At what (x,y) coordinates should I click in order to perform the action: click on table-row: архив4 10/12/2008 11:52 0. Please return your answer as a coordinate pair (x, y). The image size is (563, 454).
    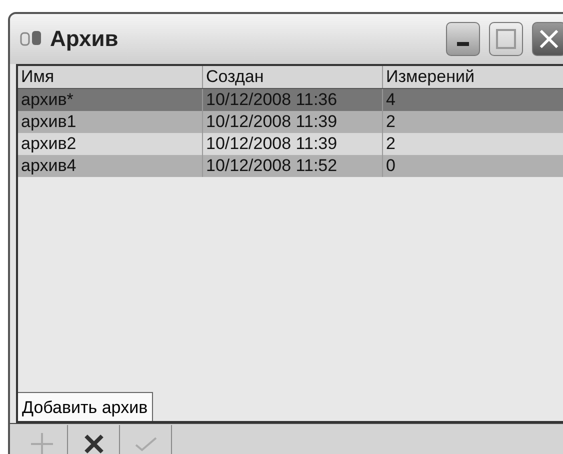
    Looking at the image, I should click on (290, 166).